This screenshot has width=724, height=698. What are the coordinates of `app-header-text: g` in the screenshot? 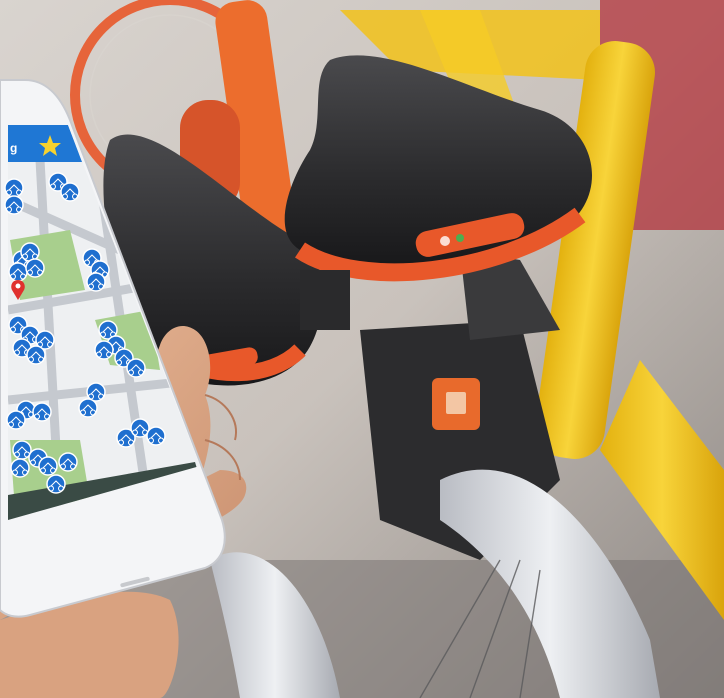 It's located at (13, 148).